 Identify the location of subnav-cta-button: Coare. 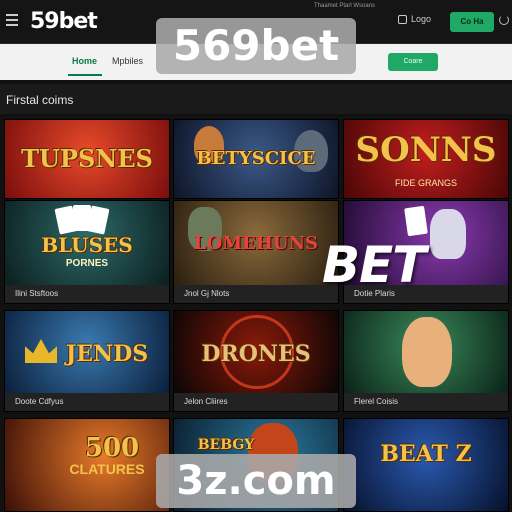
(413, 62).